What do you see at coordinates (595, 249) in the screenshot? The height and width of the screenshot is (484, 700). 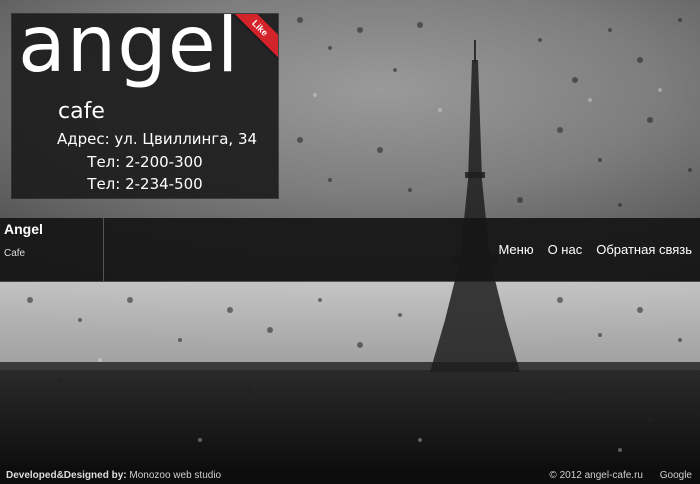 I see `nav-links: Меню О нас Обратная связь` at bounding box center [595, 249].